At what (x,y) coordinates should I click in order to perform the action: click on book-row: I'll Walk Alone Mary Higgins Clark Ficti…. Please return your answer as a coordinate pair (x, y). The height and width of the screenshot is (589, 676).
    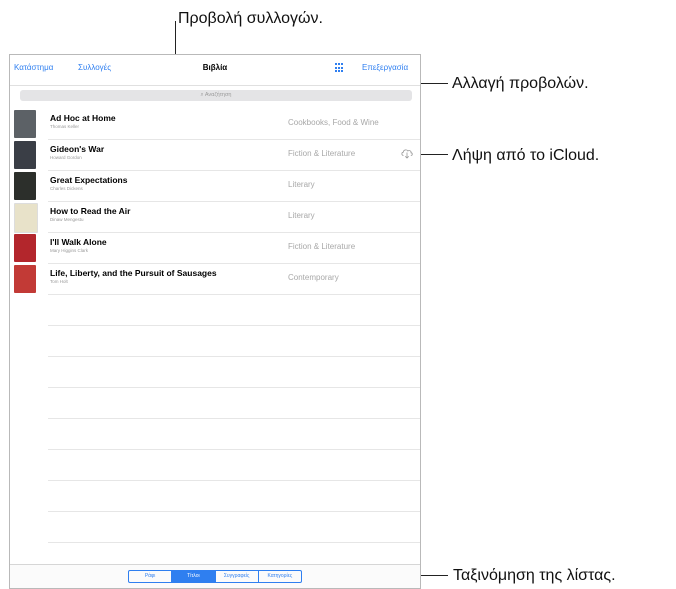
    Looking at the image, I should click on (217, 248).